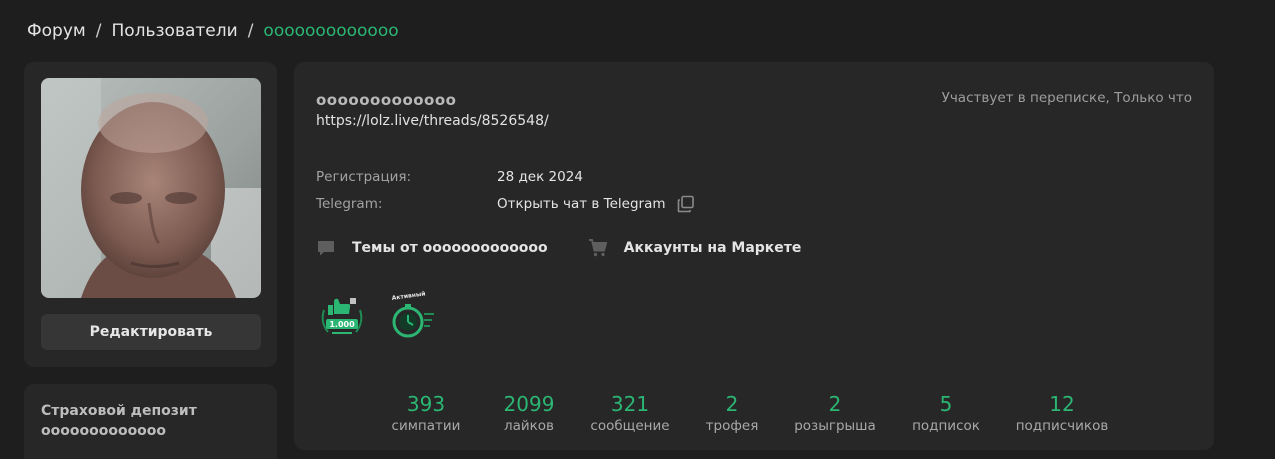 The image size is (1275, 459). I want to click on breadcrumb: Форум / Пользователи / ооооооооооооо, so click(213, 31).